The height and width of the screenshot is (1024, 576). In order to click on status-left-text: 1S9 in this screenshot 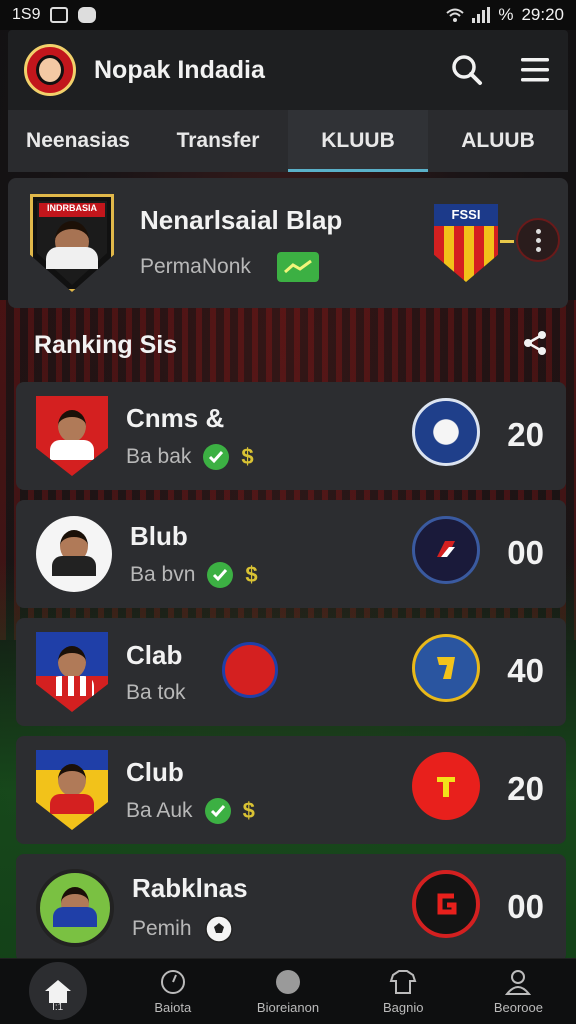, I will do `click(26, 14)`.